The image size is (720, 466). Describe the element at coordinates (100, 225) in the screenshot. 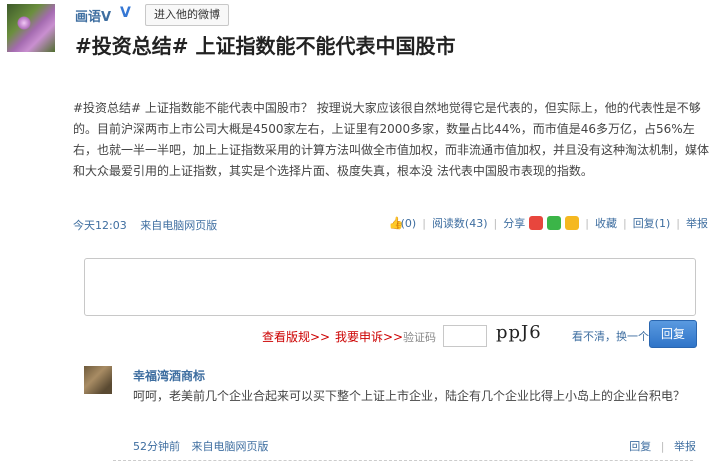

I see `post-time: 今天12:03` at that location.